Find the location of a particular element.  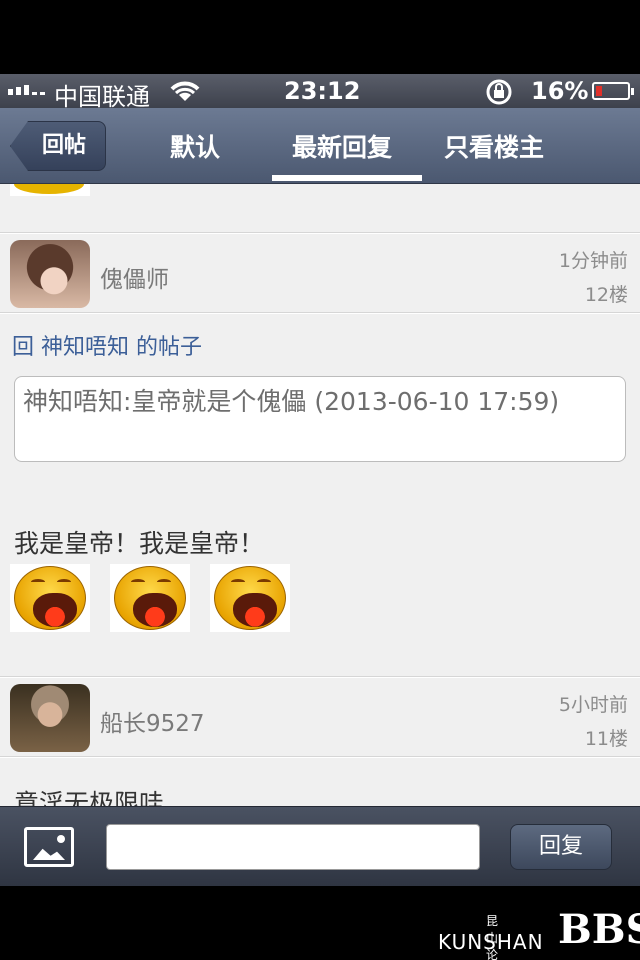

battery-icon is located at coordinates (613, 91).